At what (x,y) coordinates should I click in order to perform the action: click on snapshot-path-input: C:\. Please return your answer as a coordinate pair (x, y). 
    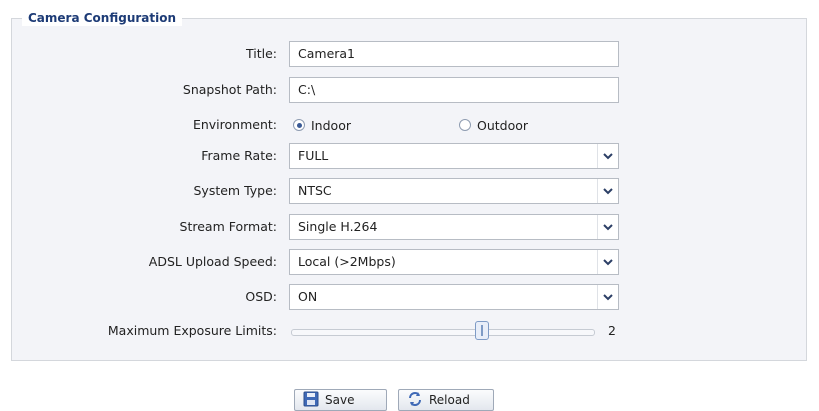
    Looking at the image, I should click on (454, 90).